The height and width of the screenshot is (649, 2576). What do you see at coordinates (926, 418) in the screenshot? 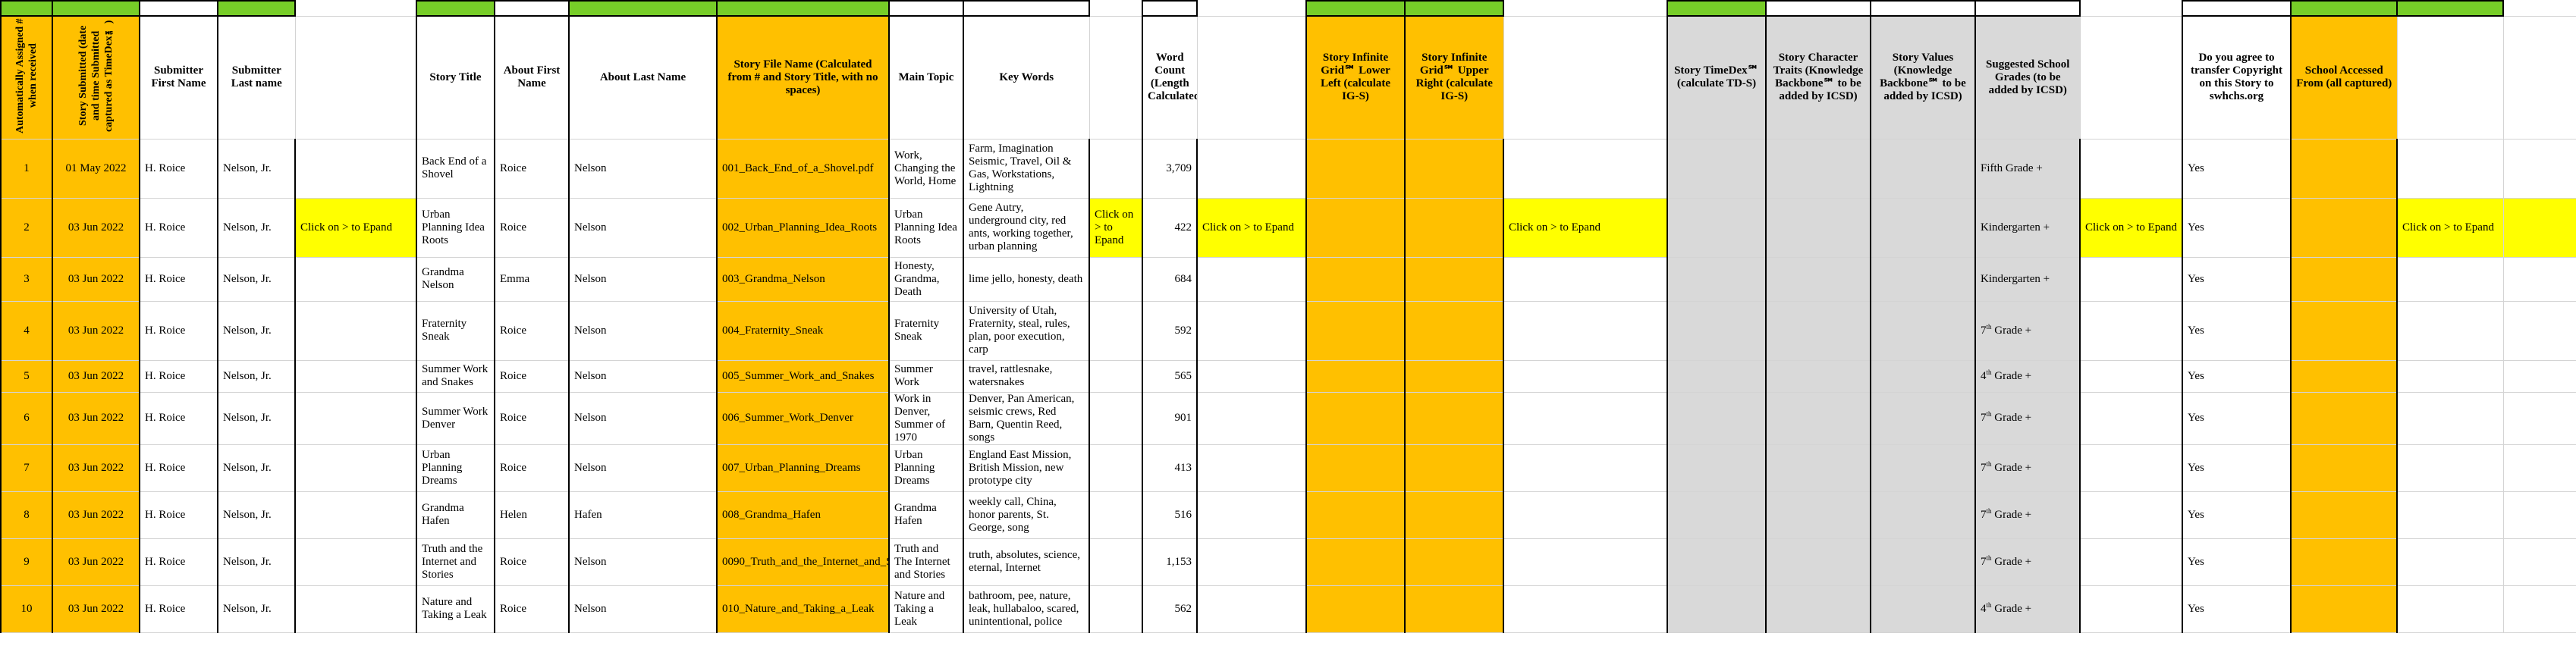
I see `cell-main-topic: Work in Denver, Summer of 1970` at bounding box center [926, 418].